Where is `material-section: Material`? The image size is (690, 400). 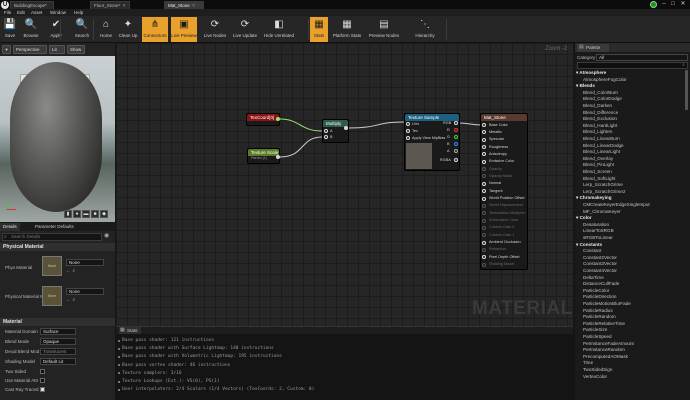 material-section: Material is located at coordinates (57, 322).